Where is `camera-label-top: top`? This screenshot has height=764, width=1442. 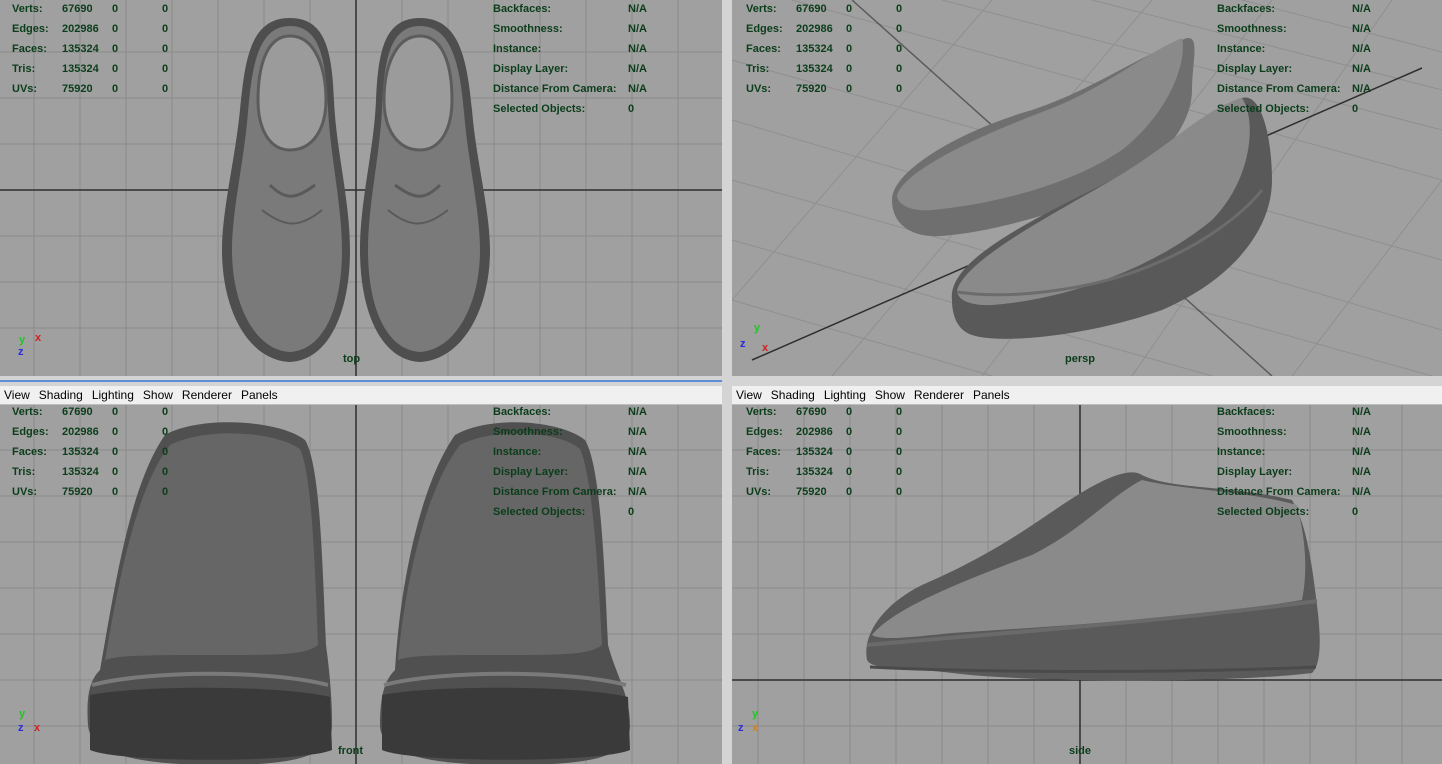 camera-label-top: top is located at coordinates (352, 359).